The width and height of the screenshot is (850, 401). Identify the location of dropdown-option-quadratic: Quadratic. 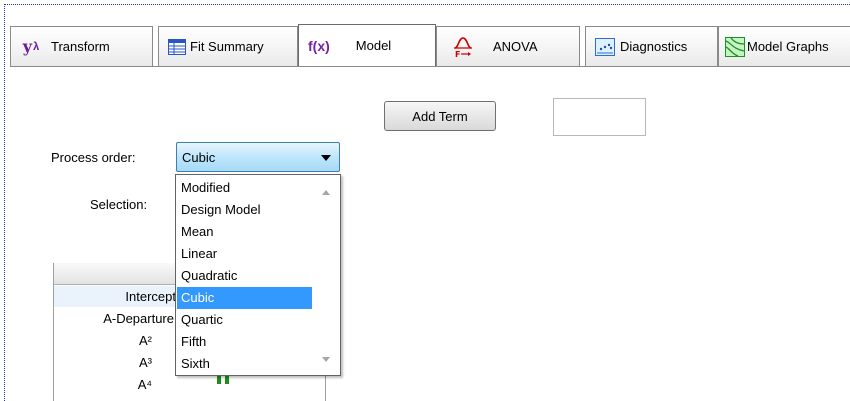
(244, 276).